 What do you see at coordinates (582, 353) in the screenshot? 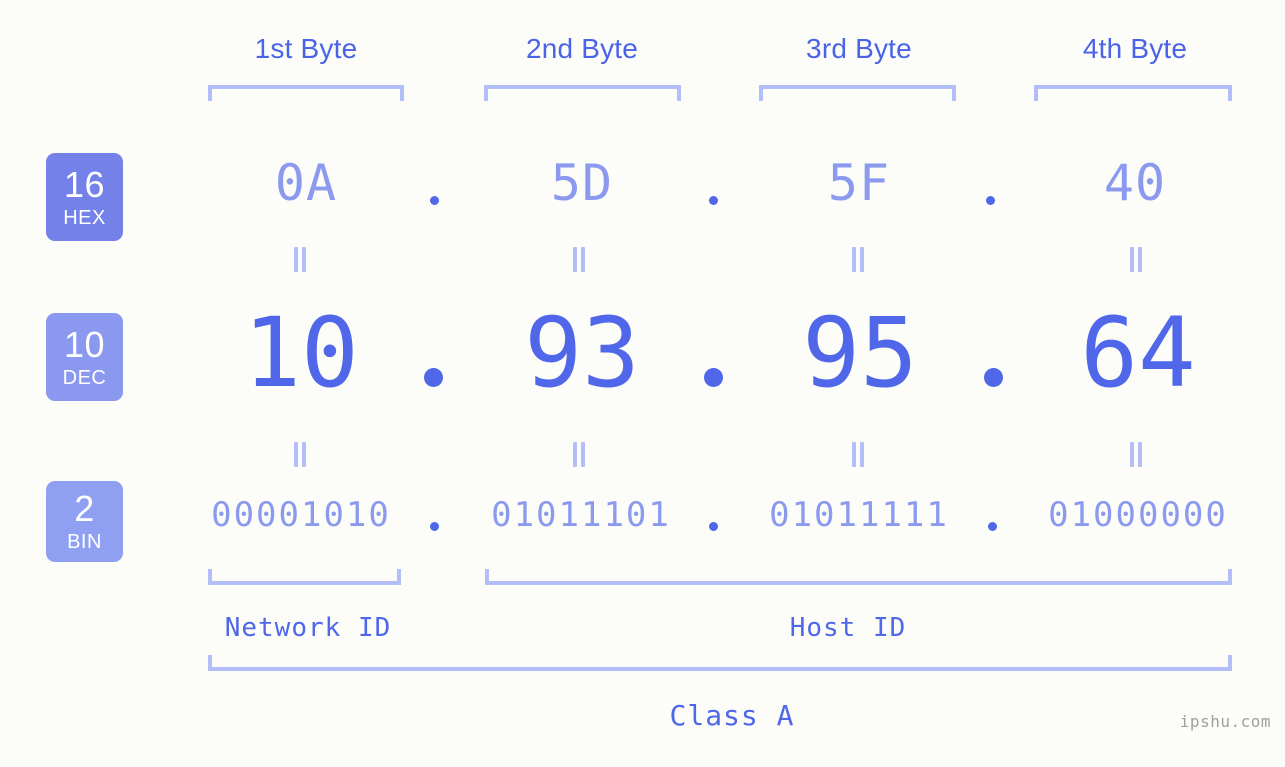
I see `dec-value-2: 93` at bounding box center [582, 353].